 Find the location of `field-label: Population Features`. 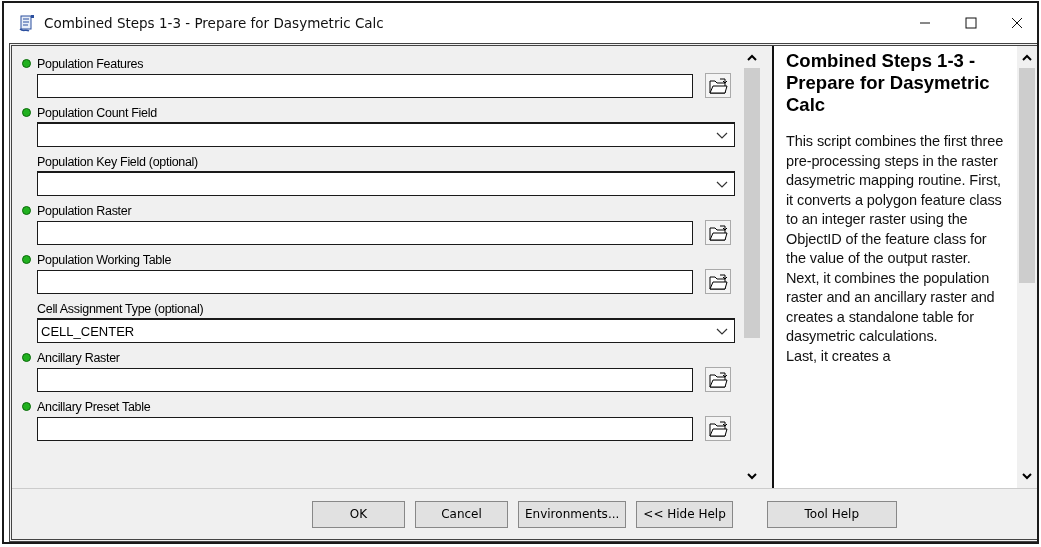

field-label: Population Features is located at coordinates (90, 63).